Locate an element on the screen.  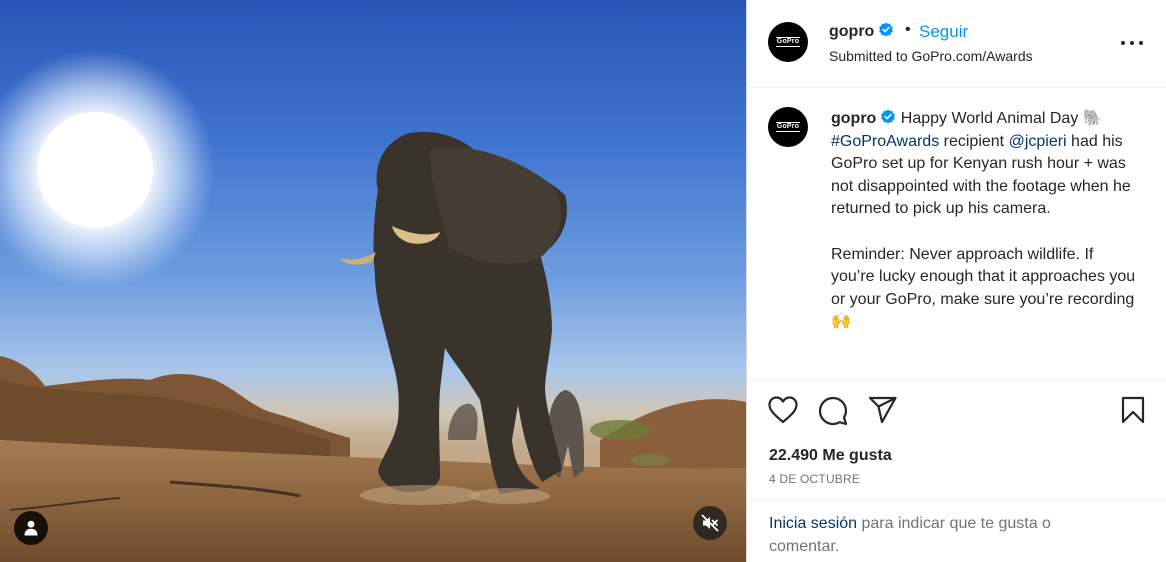
post-date: 4 DE OCTUBRE is located at coordinates (815, 479).